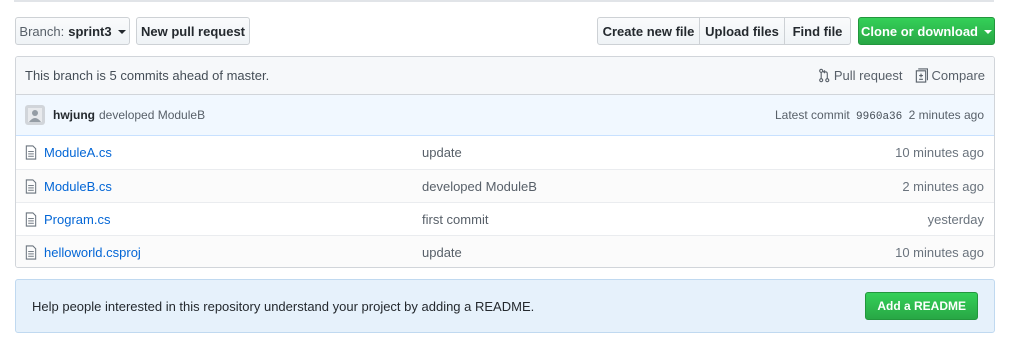 The image size is (1021, 353). What do you see at coordinates (812, 114) in the screenshot?
I see `latest-commit-label: Latest commit` at bounding box center [812, 114].